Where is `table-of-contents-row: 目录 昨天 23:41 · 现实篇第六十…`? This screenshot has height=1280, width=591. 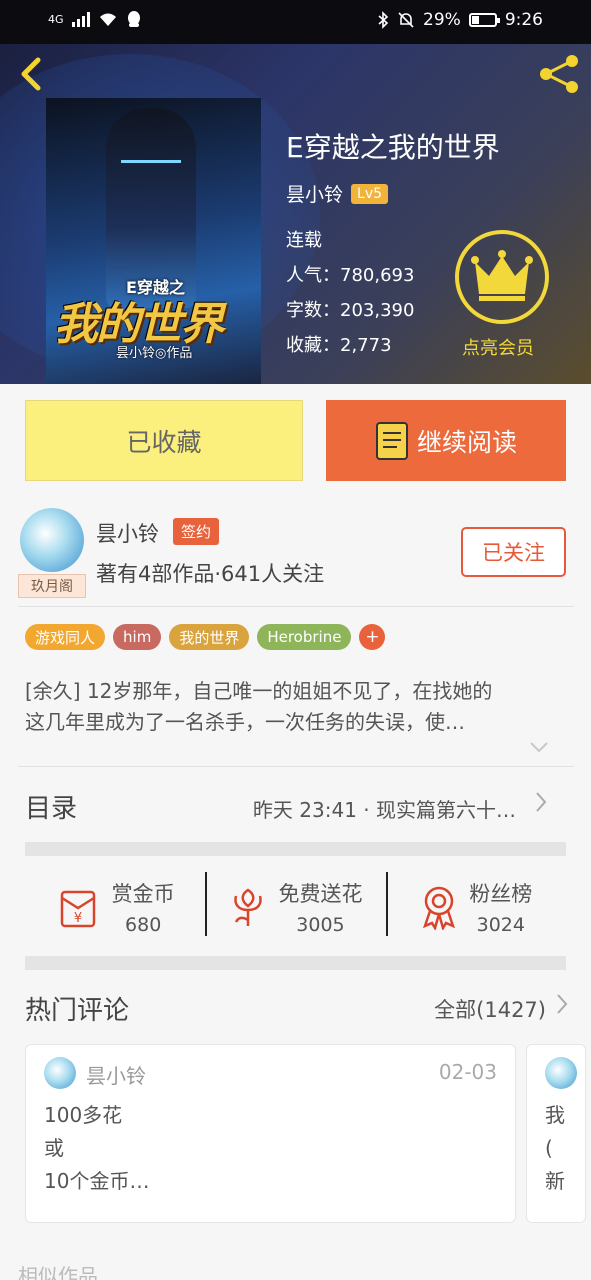 table-of-contents-row: 目录 昨天 23:41 · 现实篇第六十… is located at coordinates (295, 805).